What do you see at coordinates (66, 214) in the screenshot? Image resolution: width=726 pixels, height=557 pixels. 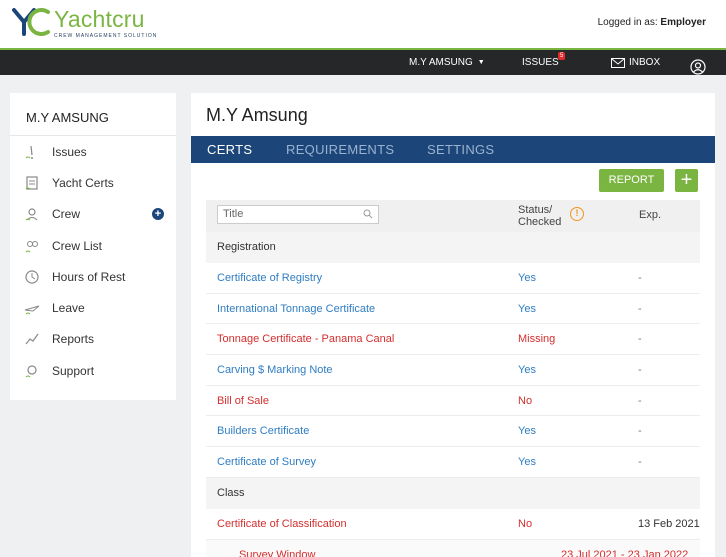 I see `sidebar-item-label: Crew` at bounding box center [66, 214].